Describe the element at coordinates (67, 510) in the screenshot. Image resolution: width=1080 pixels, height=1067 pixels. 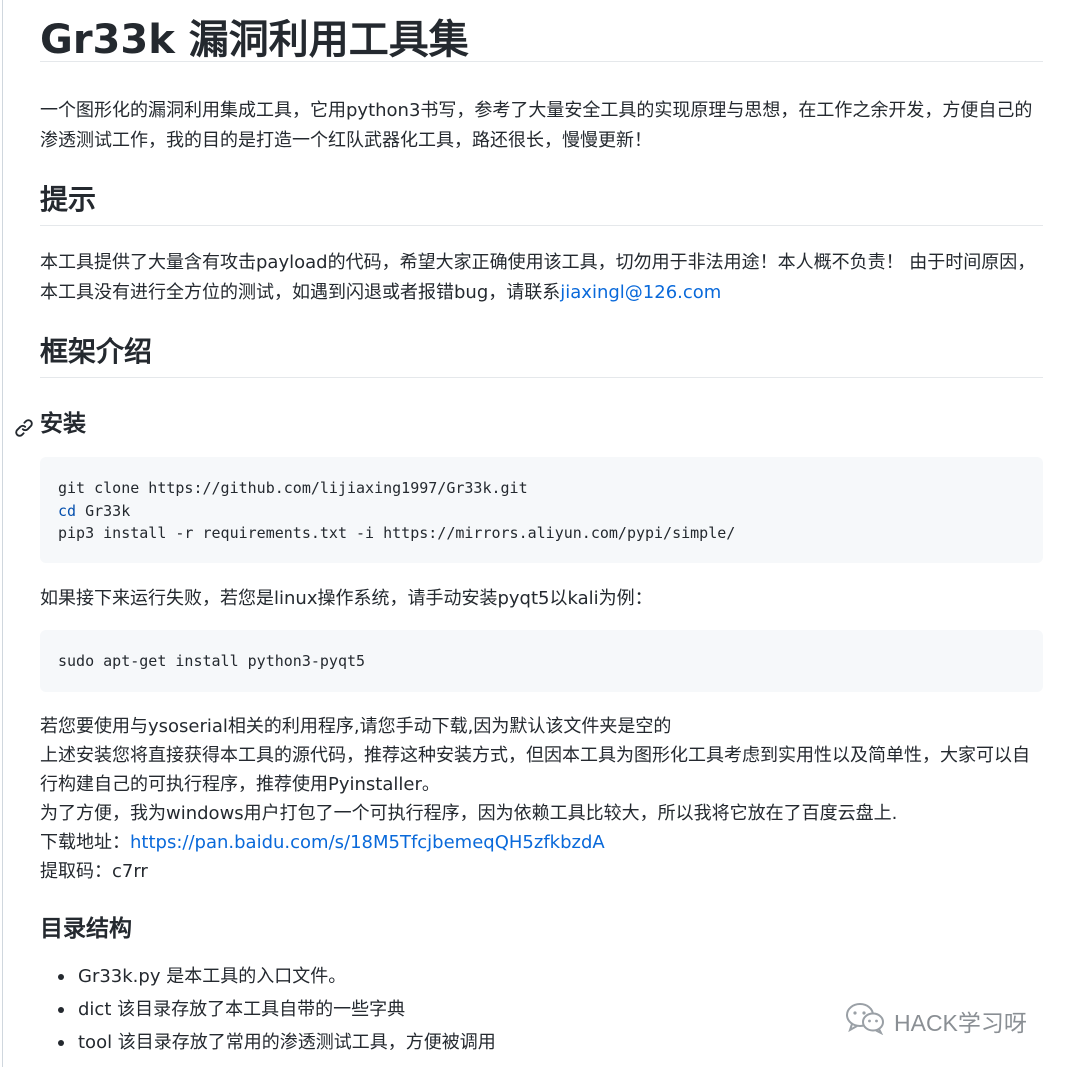
I see `code-keyword-cd: cd` at that location.